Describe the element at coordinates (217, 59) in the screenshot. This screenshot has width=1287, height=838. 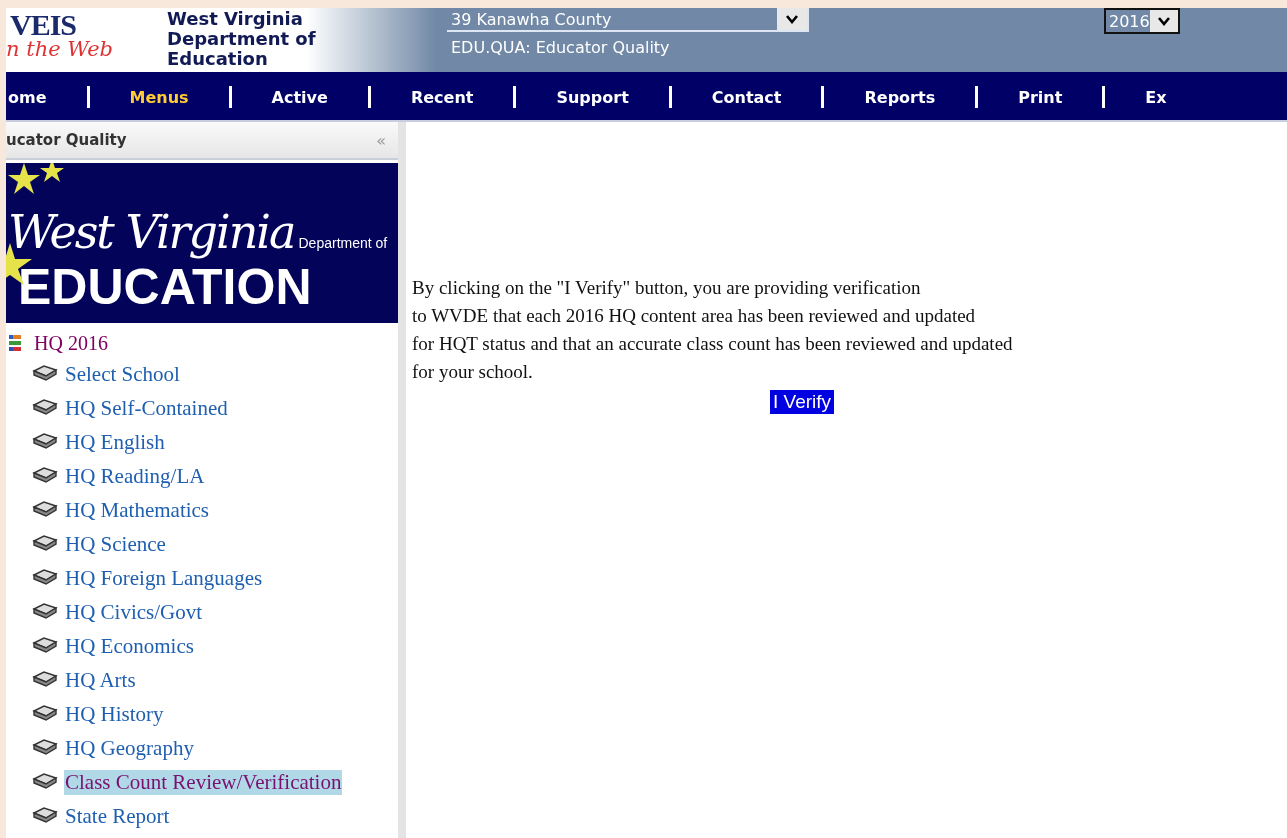
I see `department-name: Education` at that location.